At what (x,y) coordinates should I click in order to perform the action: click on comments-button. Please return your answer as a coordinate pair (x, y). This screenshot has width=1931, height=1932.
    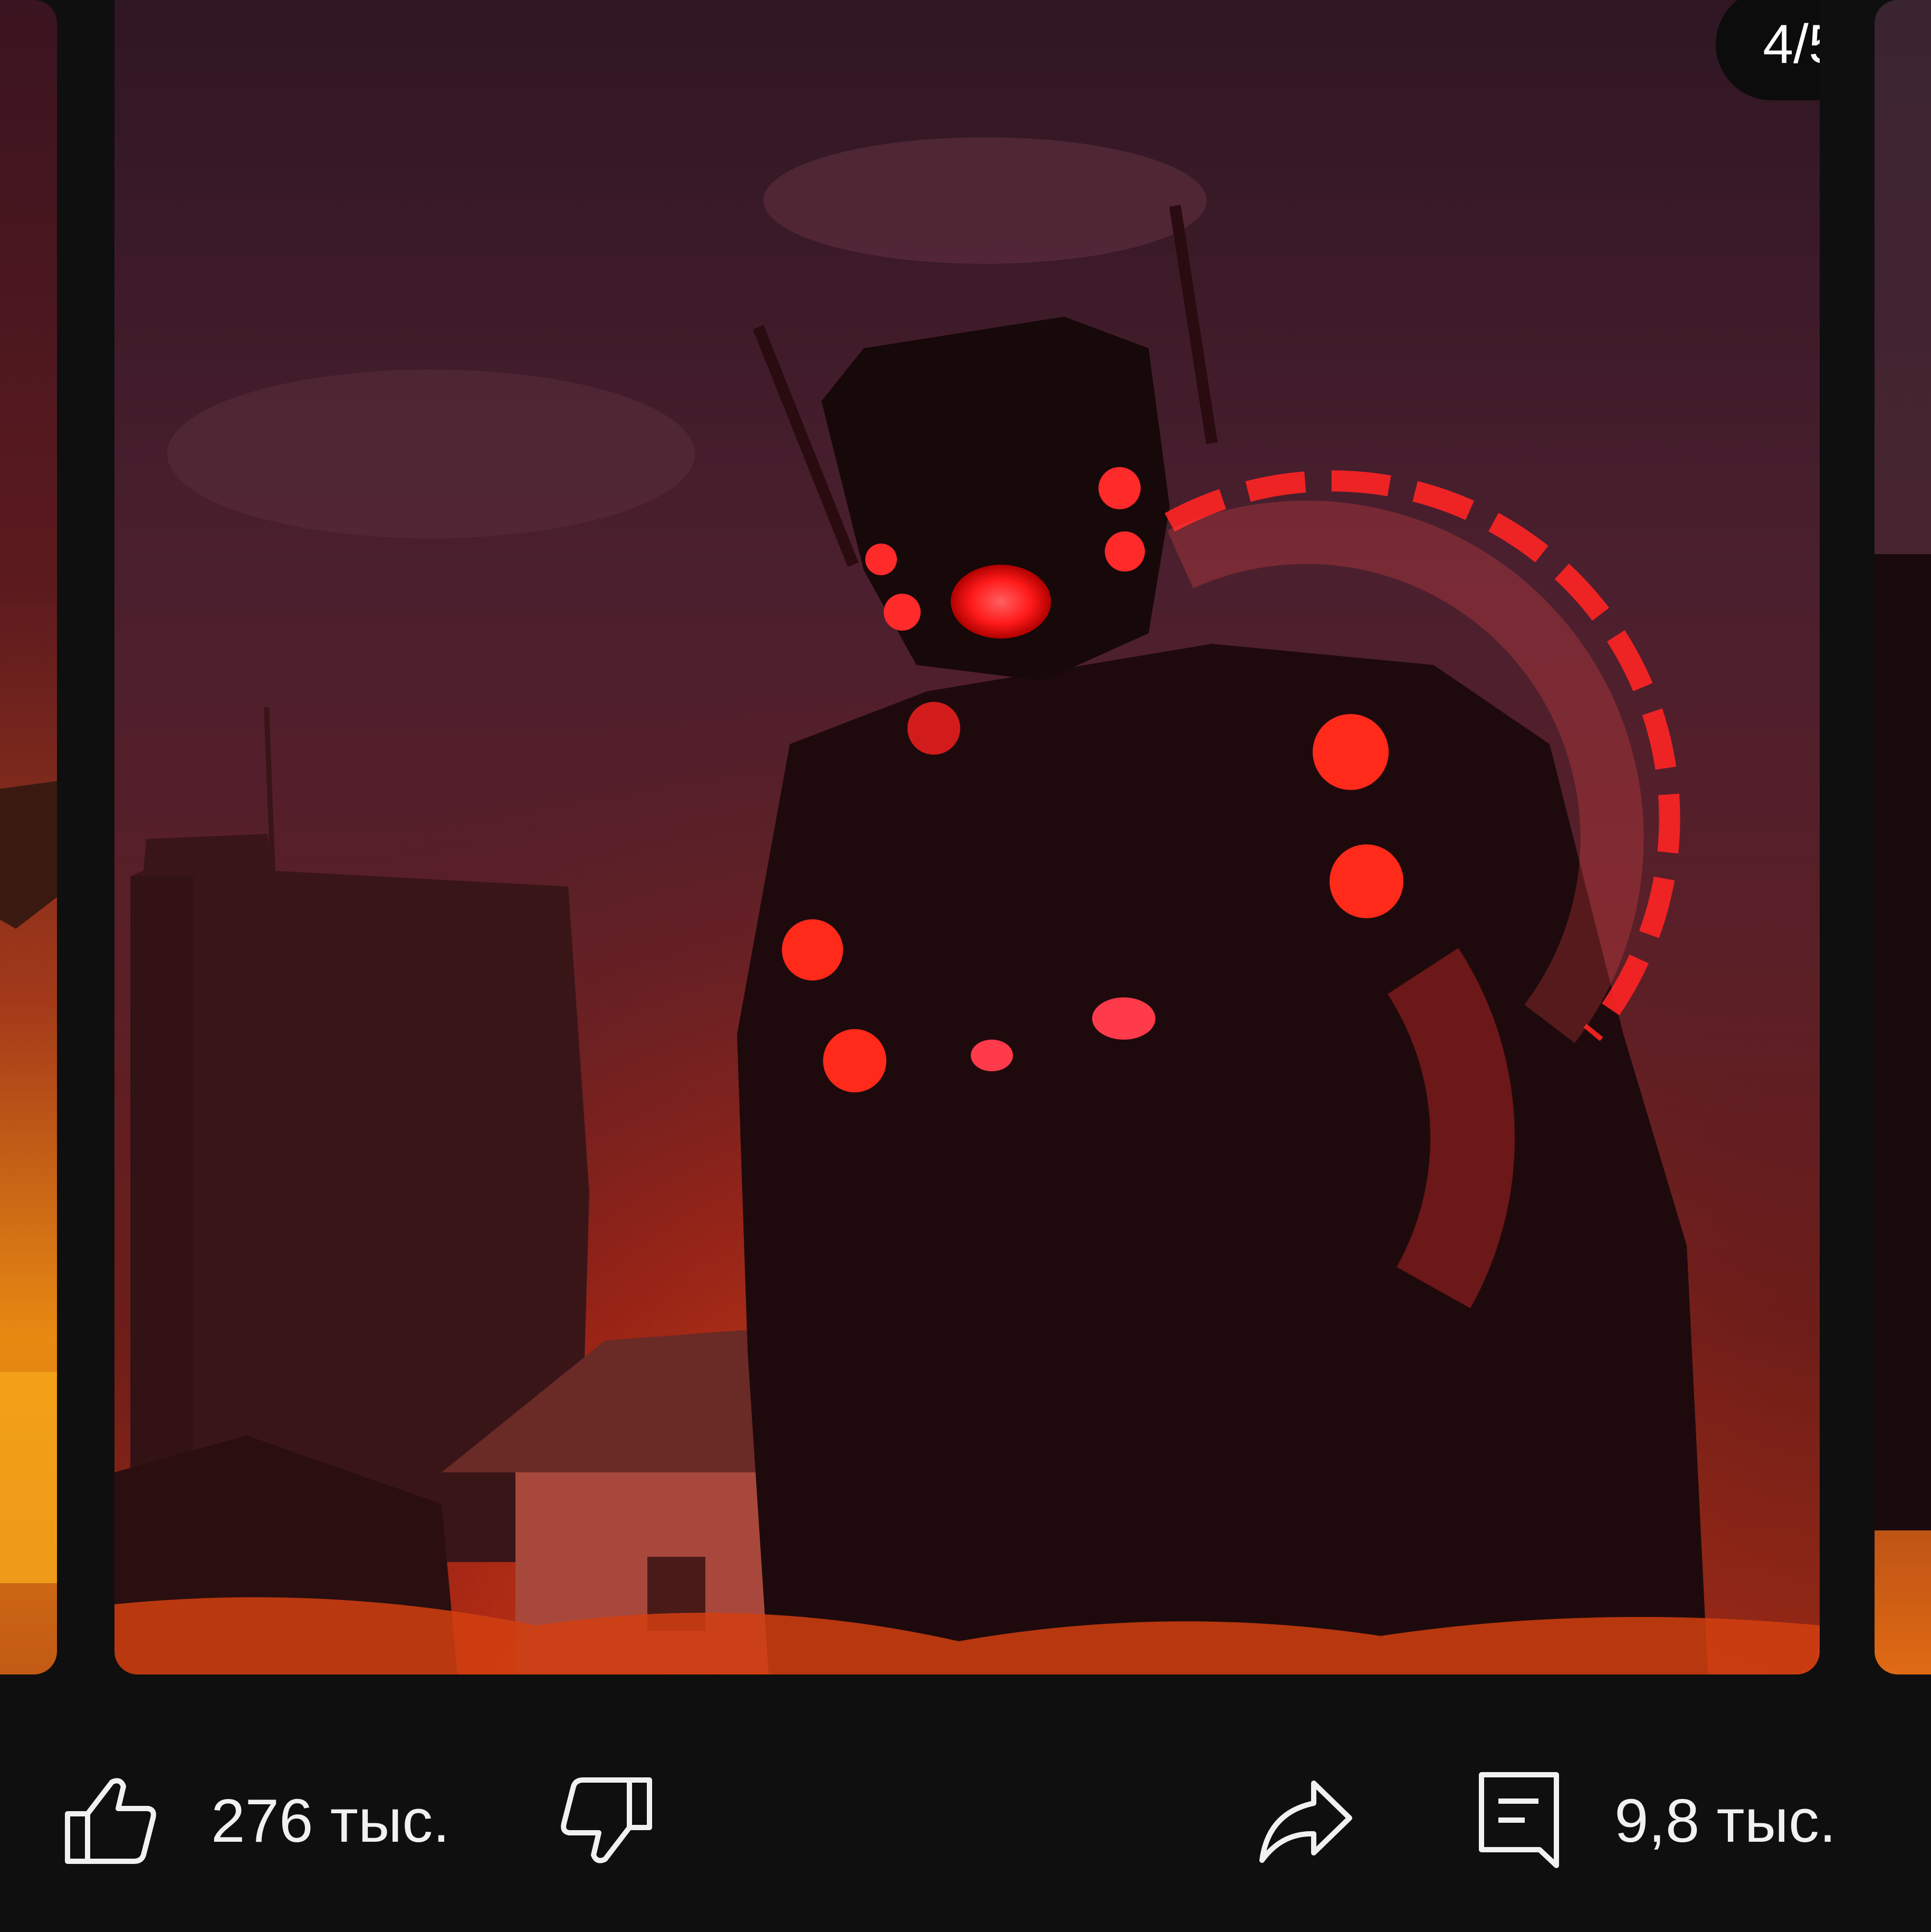
    Looking at the image, I should click on (1519, 1820).